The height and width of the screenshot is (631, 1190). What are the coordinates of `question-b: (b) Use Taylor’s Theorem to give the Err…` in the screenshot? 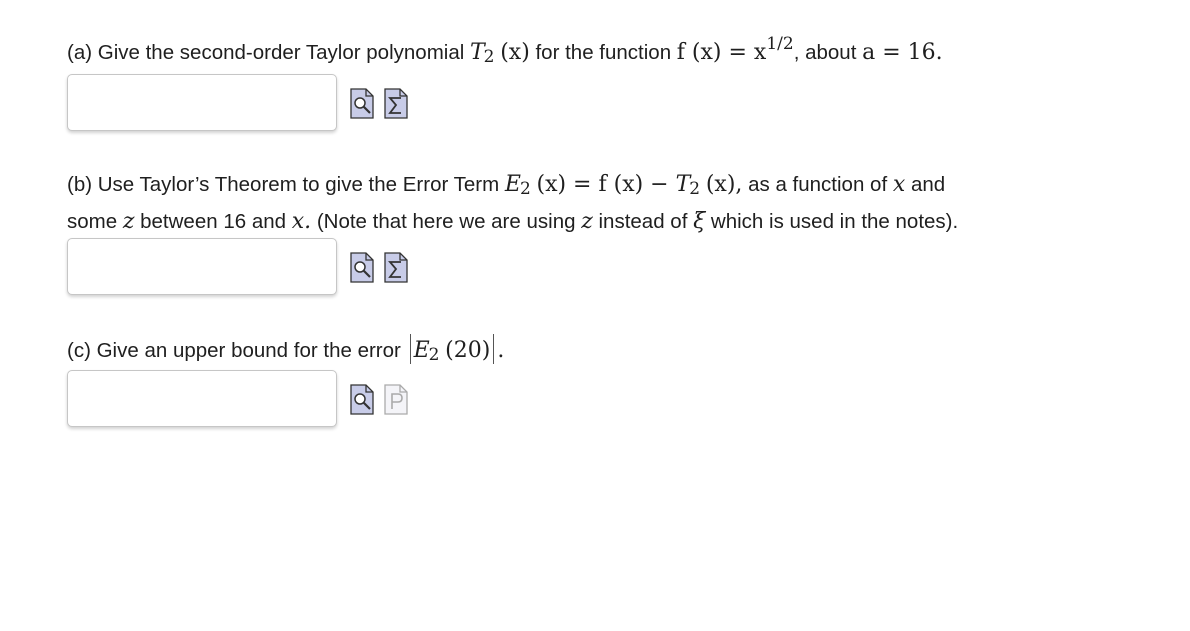 It's located at (607, 203).